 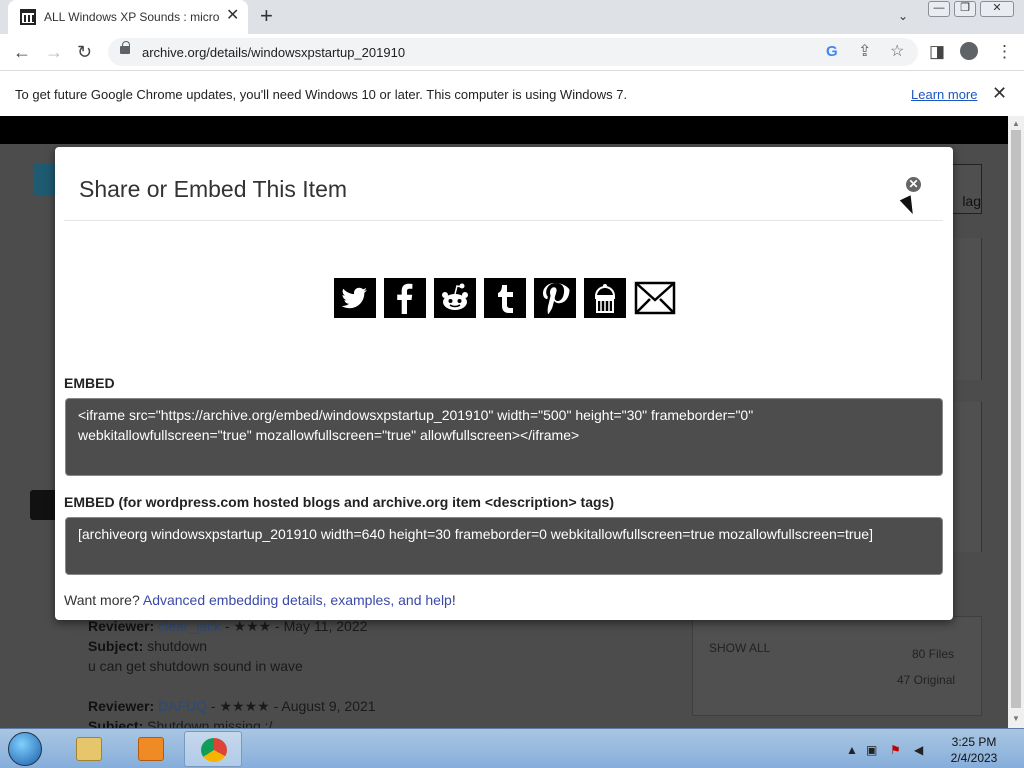 What do you see at coordinates (939, 9) in the screenshot?
I see `minimize-button: —` at bounding box center [939, 9].